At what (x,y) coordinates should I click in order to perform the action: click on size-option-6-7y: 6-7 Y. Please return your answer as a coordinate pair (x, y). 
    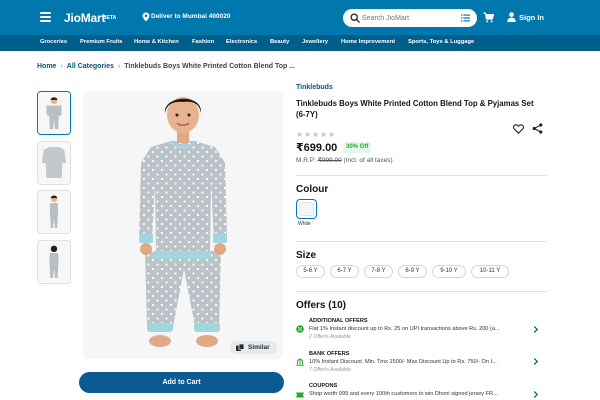
    Looking at the image, I should click on (344, 271).